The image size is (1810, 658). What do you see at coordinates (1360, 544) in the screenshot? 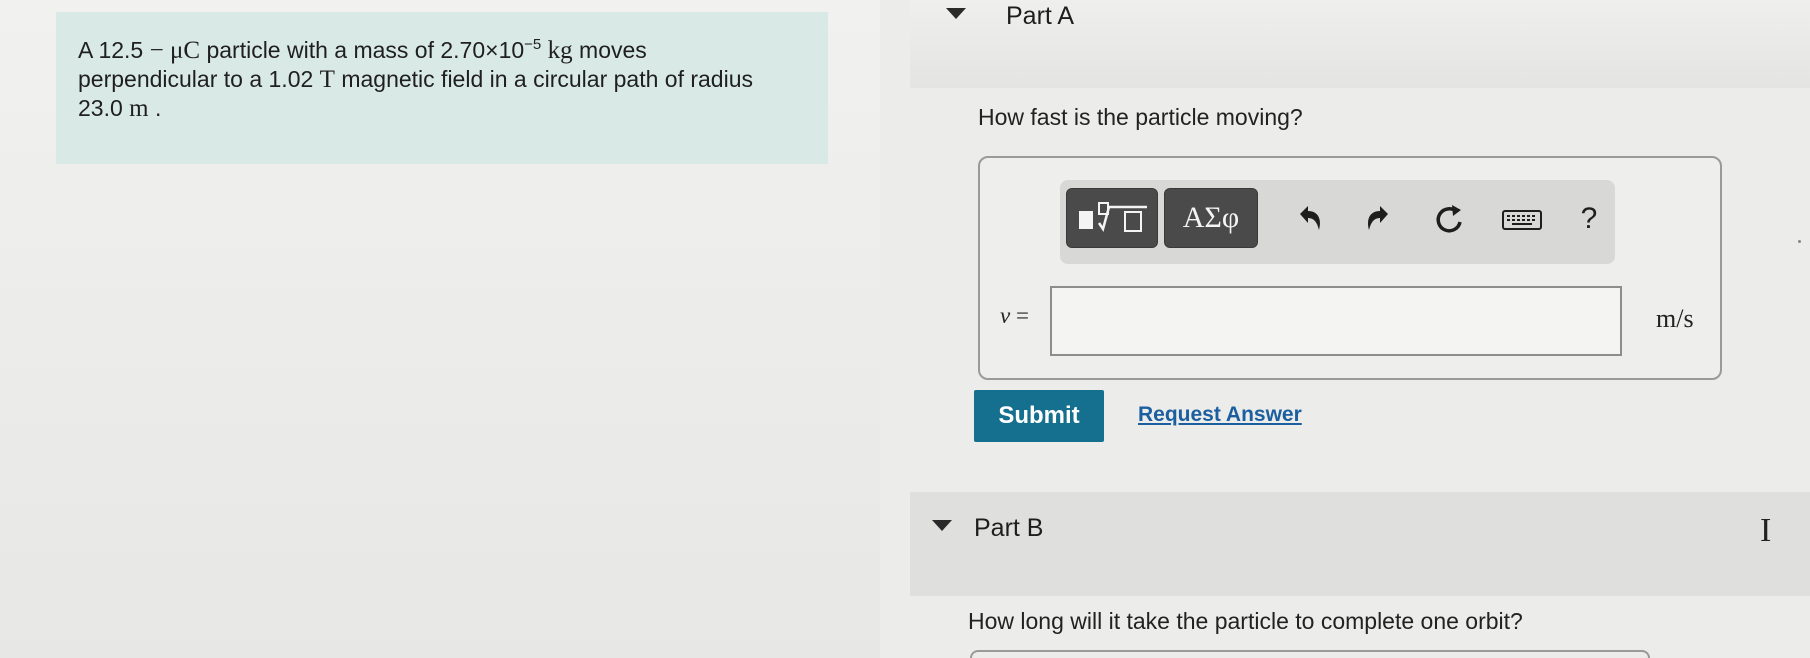
I see `part-b-header: Part B I` at bounding box center [1360, 544].